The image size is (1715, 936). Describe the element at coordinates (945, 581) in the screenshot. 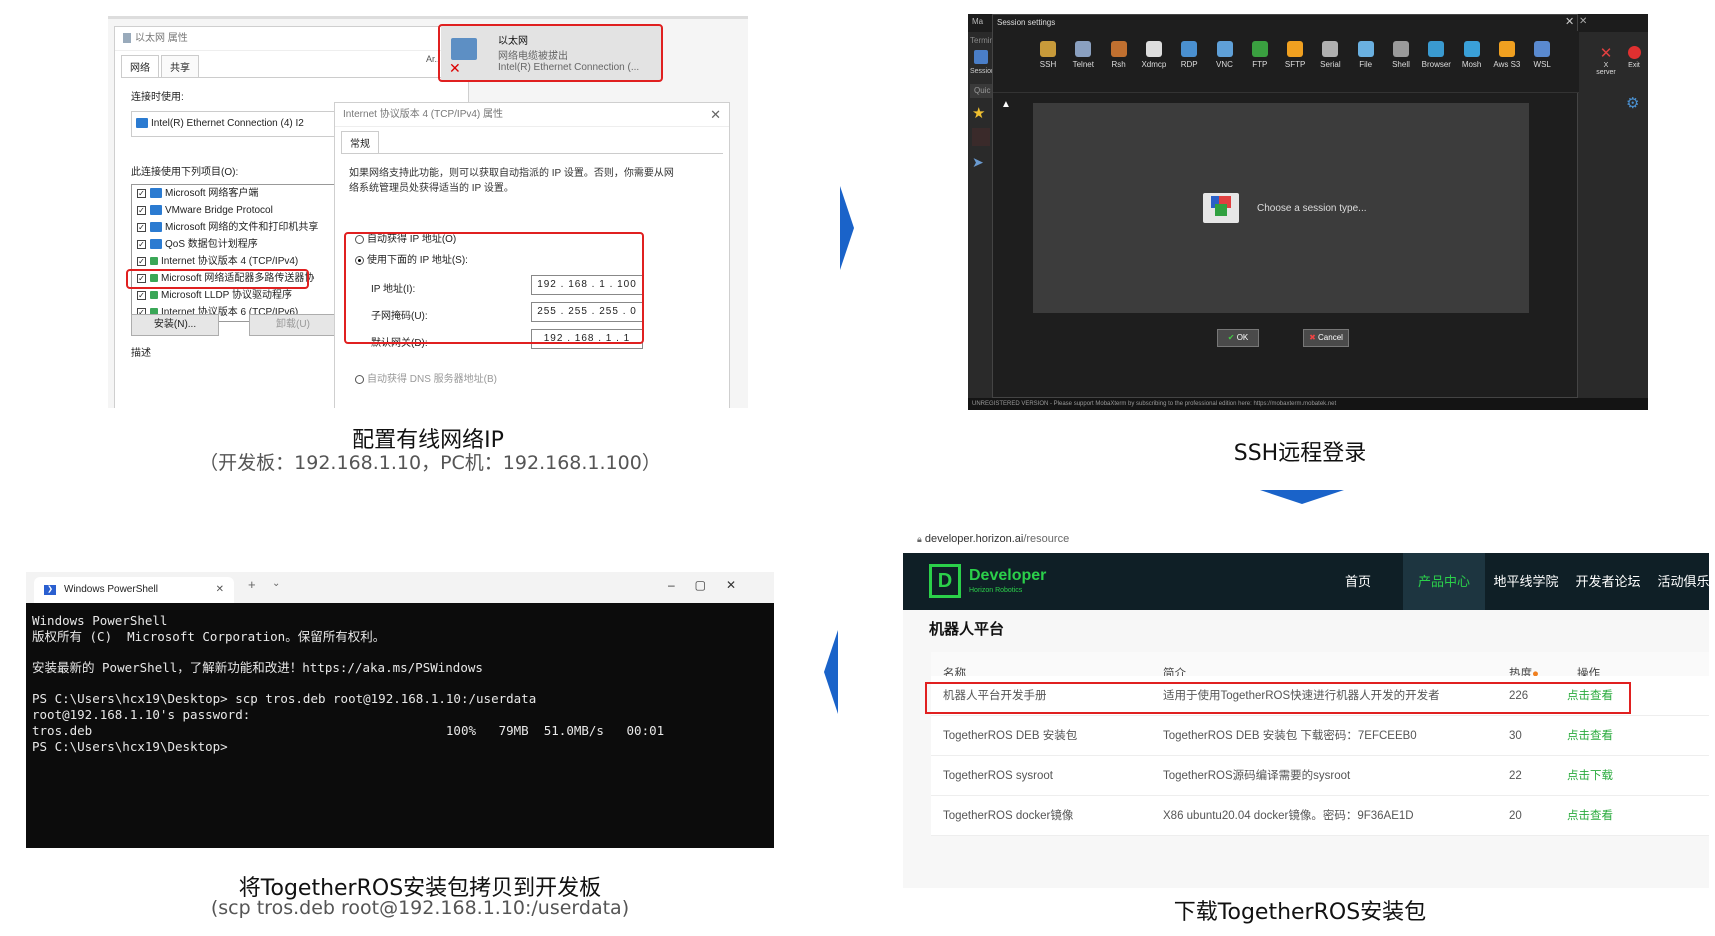

I see `developer-logo-icon: D` at that location.